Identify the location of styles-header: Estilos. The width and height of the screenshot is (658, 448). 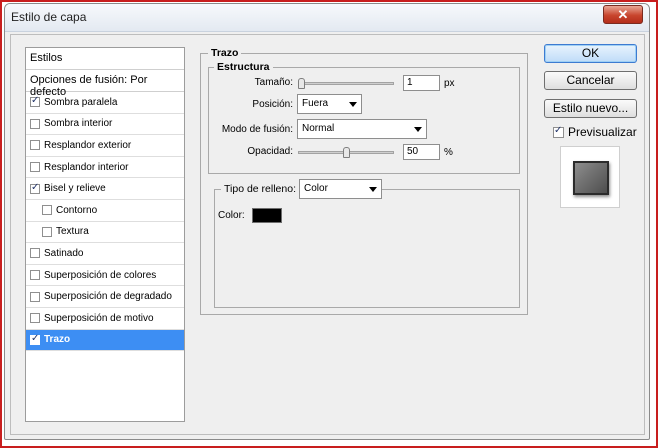
(105, 59).